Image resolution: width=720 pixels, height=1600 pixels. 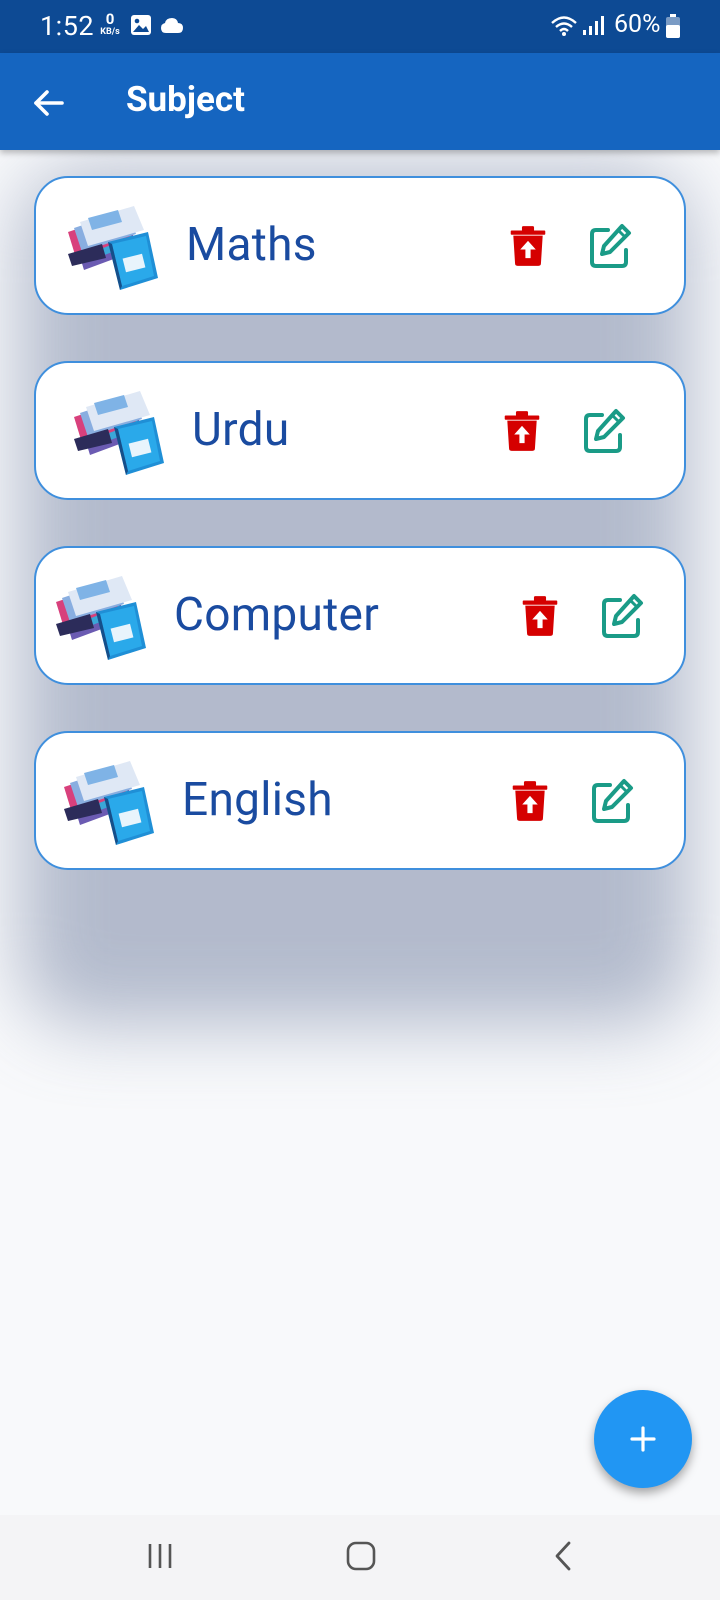 I want to click on wifi-icon, so click(x=564, y=28).